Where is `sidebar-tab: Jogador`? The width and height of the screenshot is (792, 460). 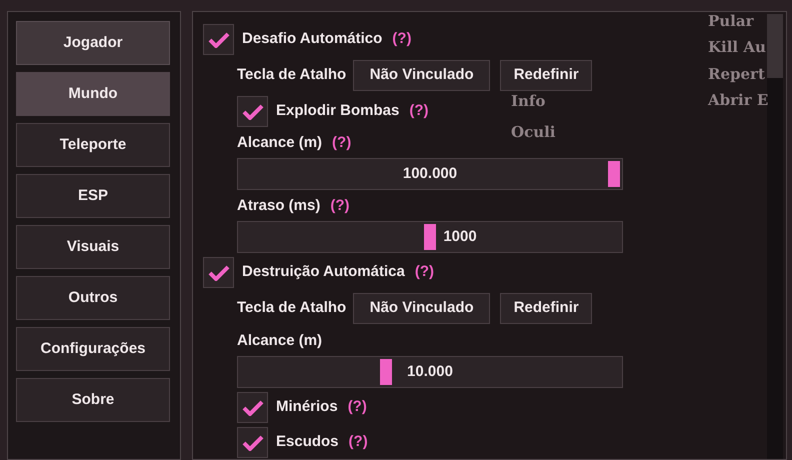
sidebar-tab: Jogador is located at coordinates (93, 43).